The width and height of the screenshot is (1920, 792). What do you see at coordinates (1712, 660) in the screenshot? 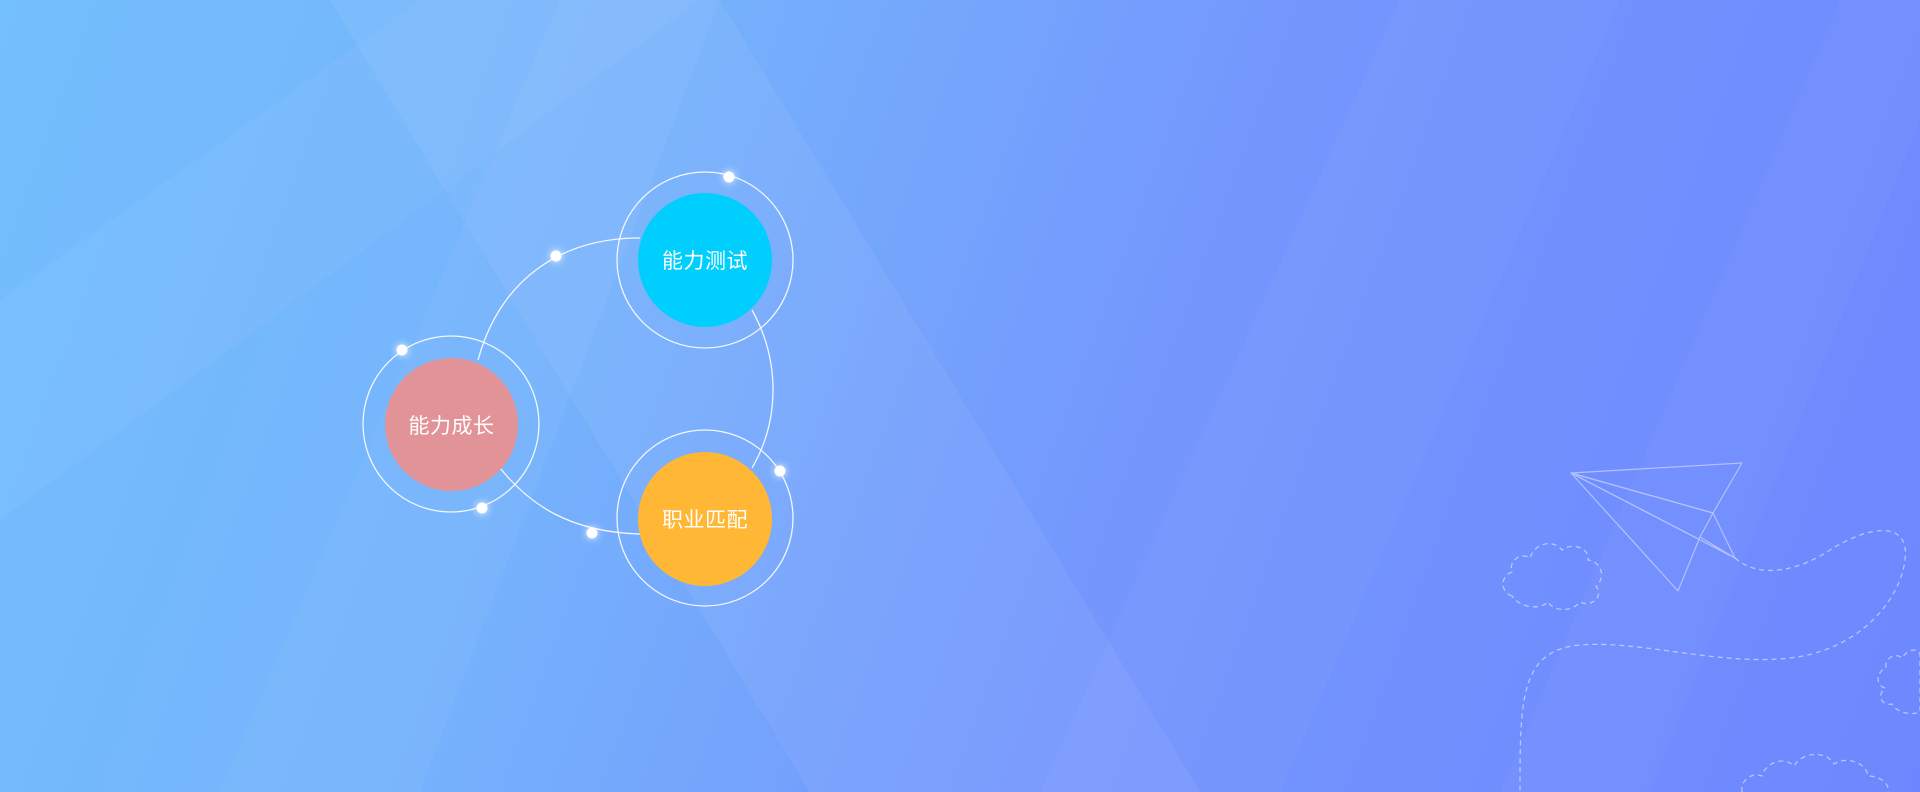
I see `dashed-flight-path` at bounding box center [1712, 660].